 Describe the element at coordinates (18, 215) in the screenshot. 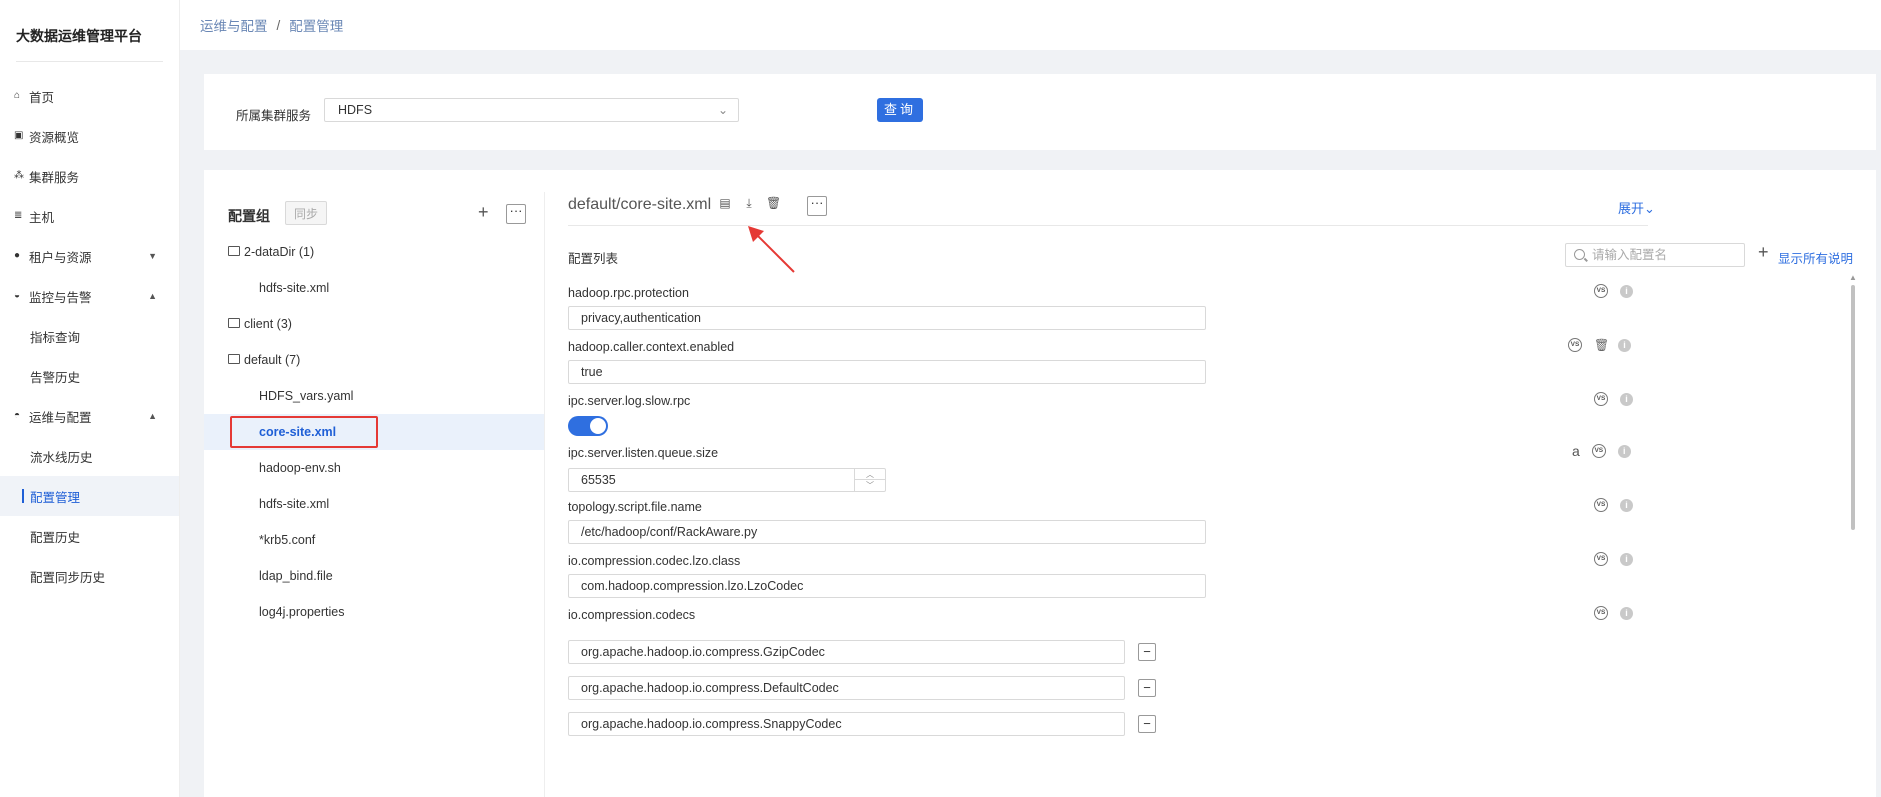

I see `server-icon: ≣` at that location.